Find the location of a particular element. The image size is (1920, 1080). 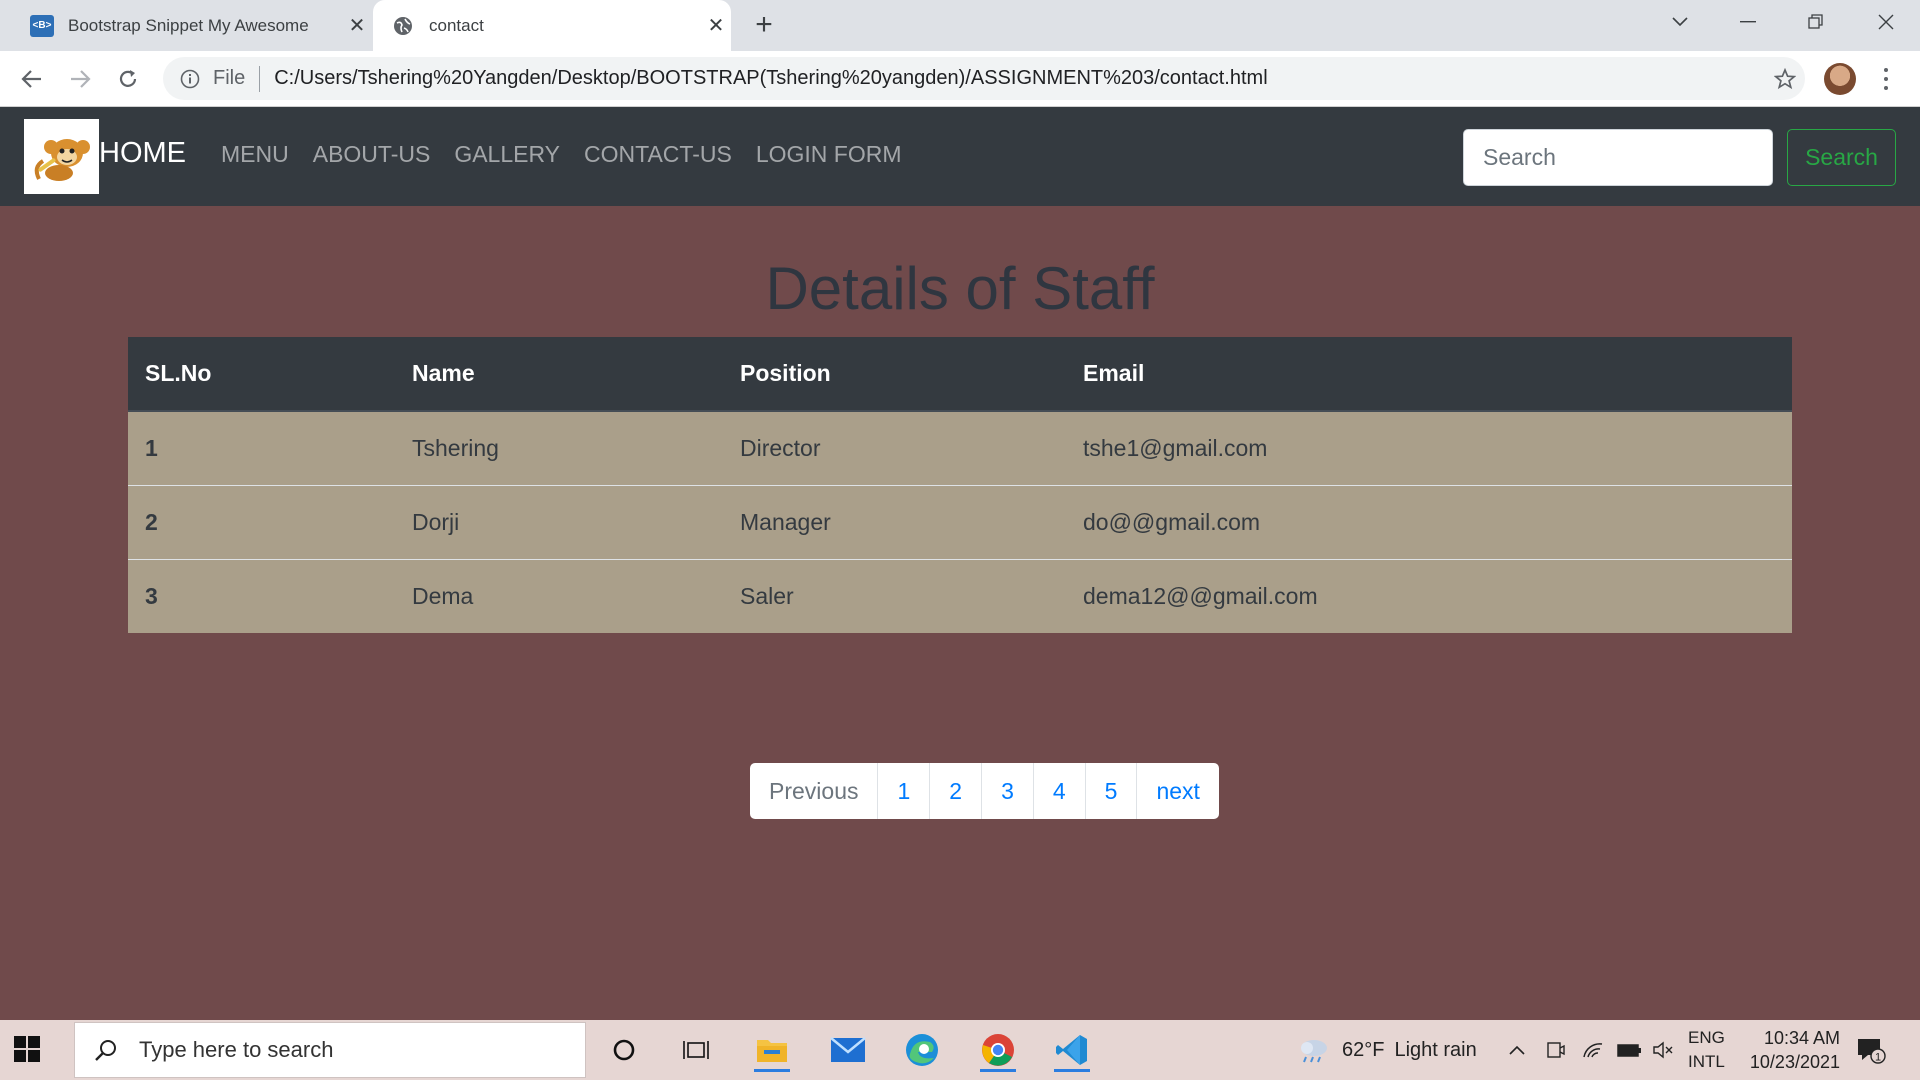

taskbar-search-box: Type here to search is located at coordinates (330, 1050).